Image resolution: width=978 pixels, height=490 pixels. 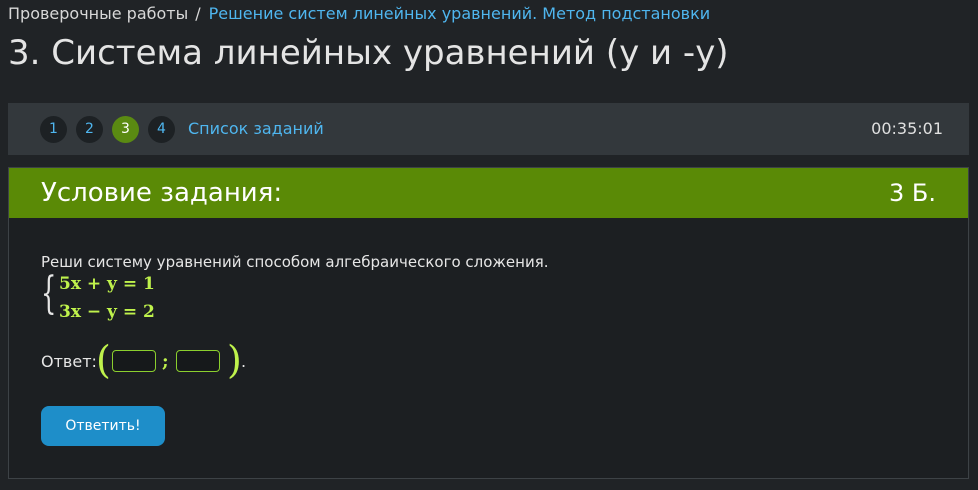 I want to click on task-number-2: 2, so click(x=89, y=129).